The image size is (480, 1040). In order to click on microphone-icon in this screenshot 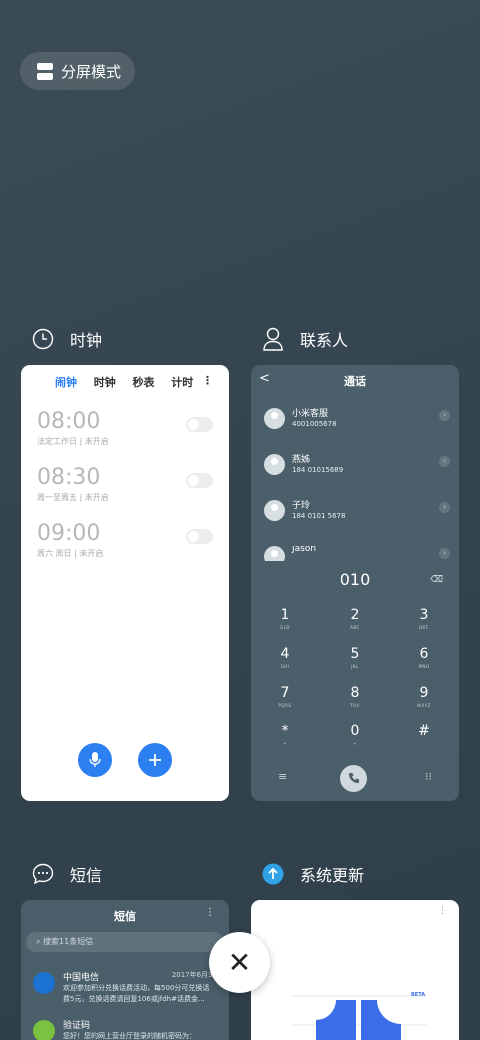, I will do `click(95, 759)`.